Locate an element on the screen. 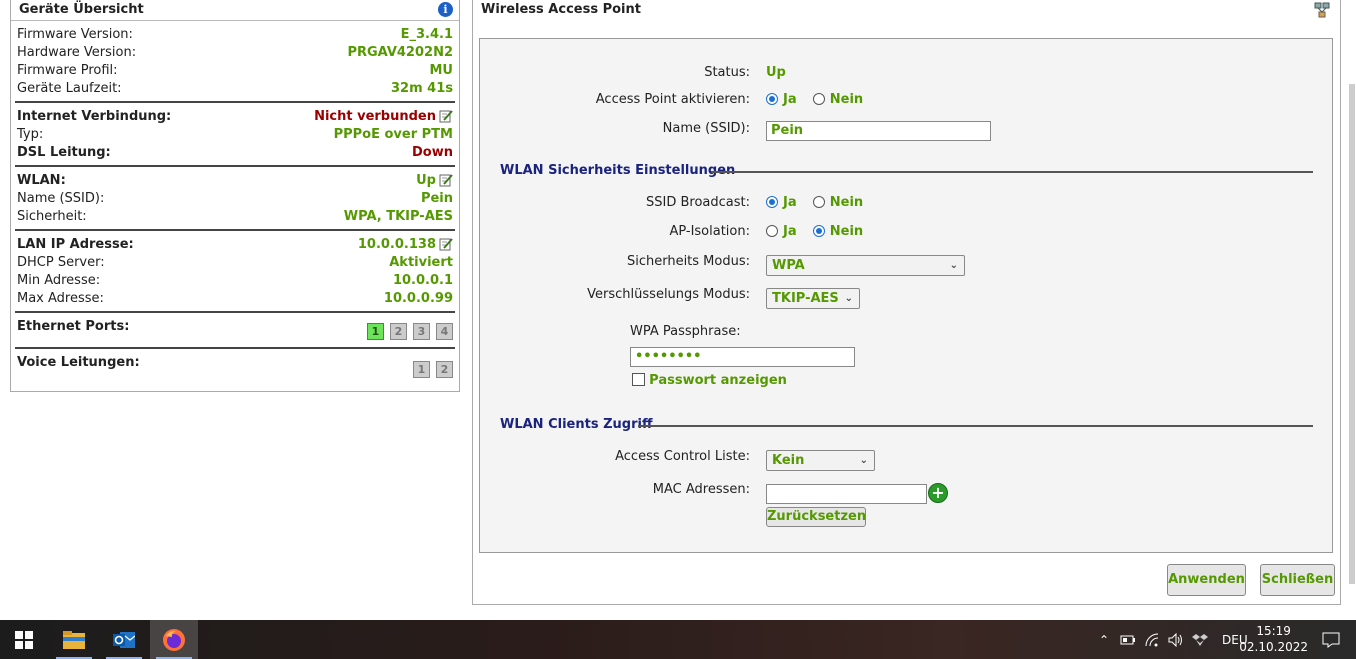  lan-ip-label: LAN IP Adresse: is located at coordinates (75, 244).